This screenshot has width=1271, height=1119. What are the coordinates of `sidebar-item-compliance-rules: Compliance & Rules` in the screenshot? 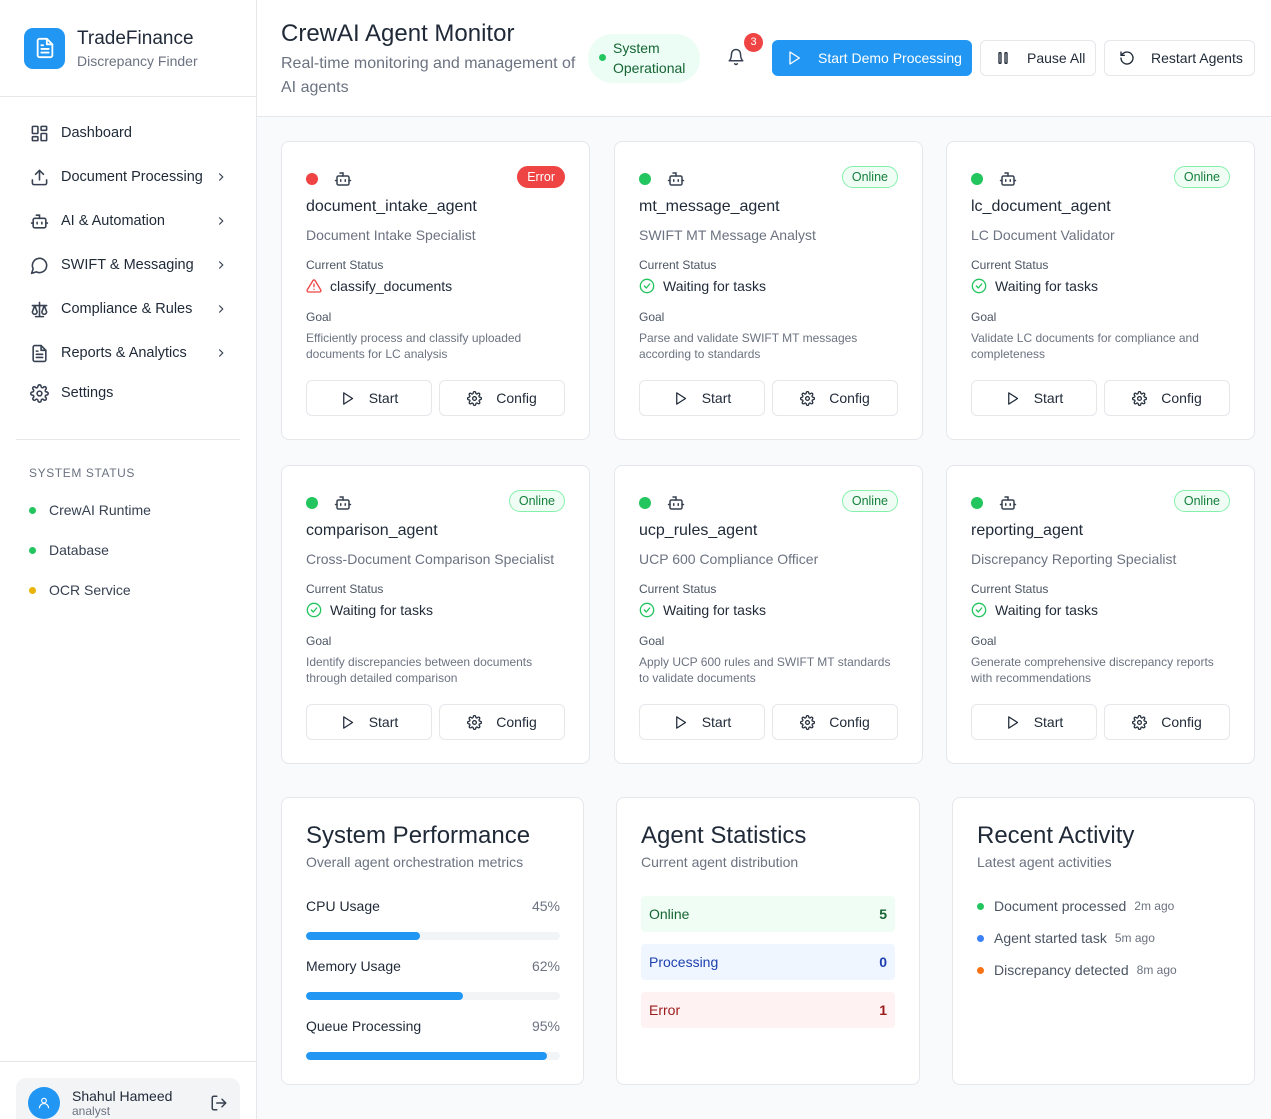 It's located at (128, 309).